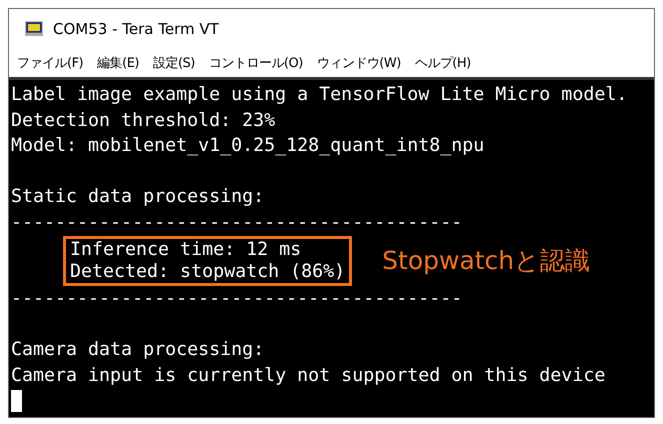 Image resolution: width=663 pixels, height=424 pixels. I want to click on terminal-line: Detection threshold: 23%, so click(143, 120).